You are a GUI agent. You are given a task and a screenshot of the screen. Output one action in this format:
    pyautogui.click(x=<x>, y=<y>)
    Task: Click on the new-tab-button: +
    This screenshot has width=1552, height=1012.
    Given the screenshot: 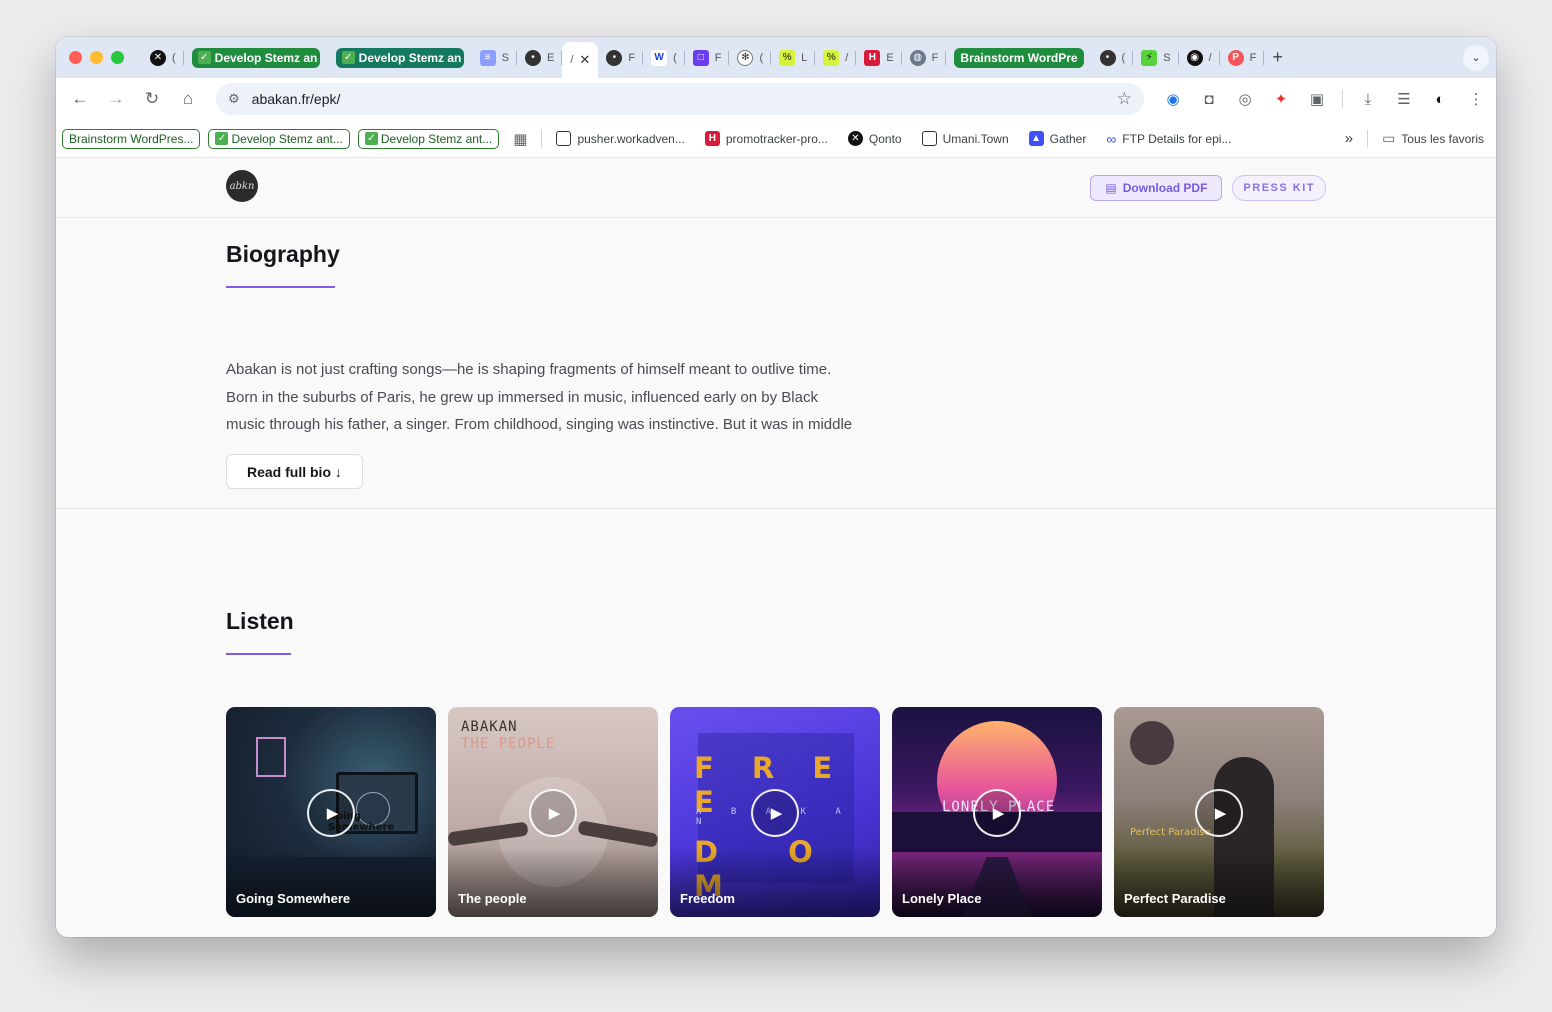 What is the action you would take?
    pyautogui.click(x=1277, y=58)
    